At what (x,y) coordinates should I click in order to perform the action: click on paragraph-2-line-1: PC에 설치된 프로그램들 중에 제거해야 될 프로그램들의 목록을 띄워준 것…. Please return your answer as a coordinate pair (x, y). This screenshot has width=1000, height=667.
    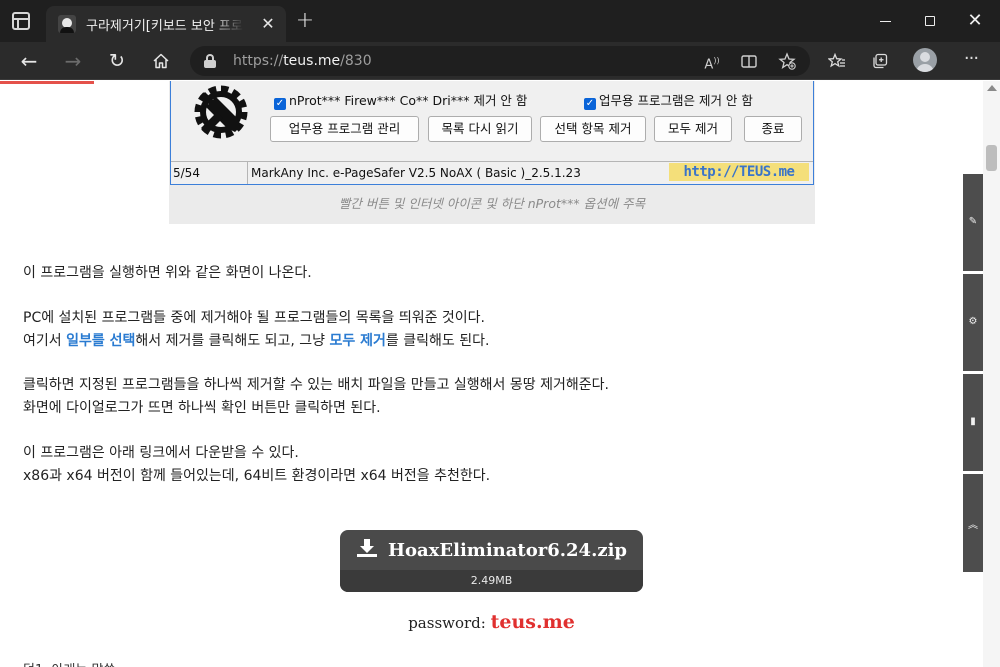
    Looking at the image, I should click on (254, 318).